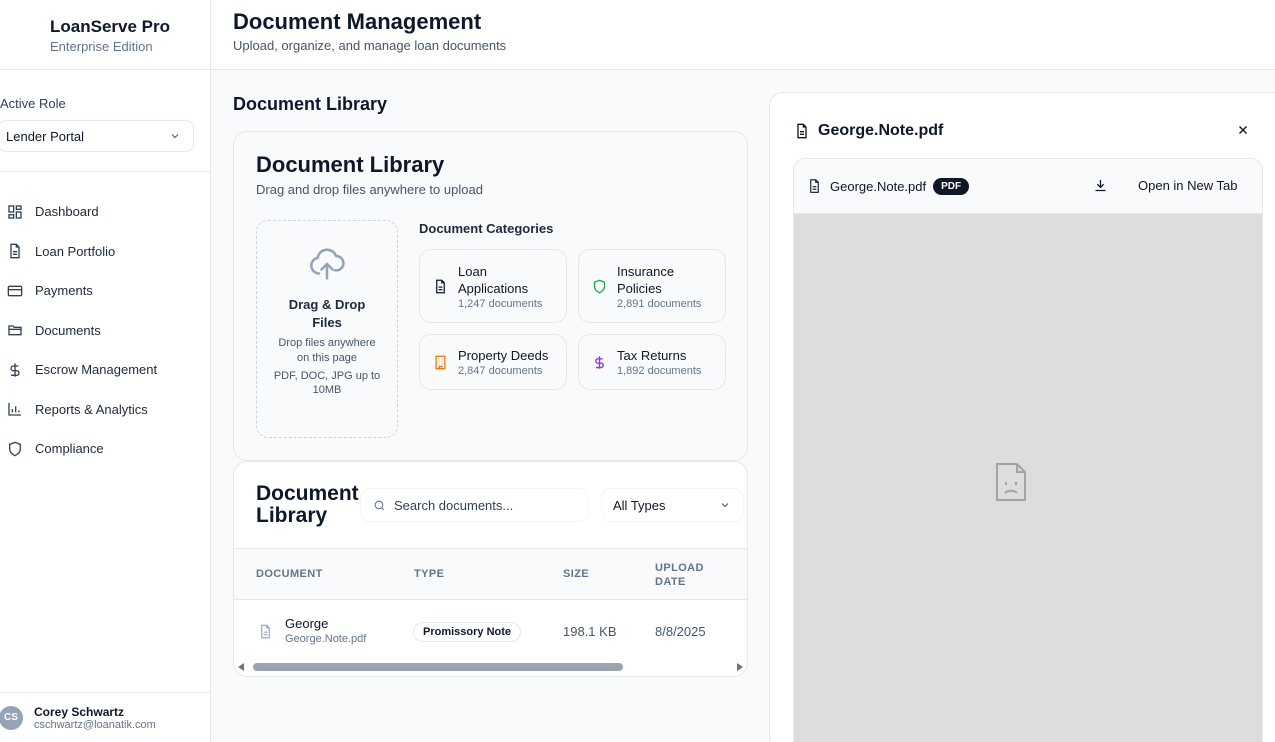  What do you see at coordinates (97, 136) in the screenshot?
I see `role-select: Lender Portal` at bounding box center [97, 136].